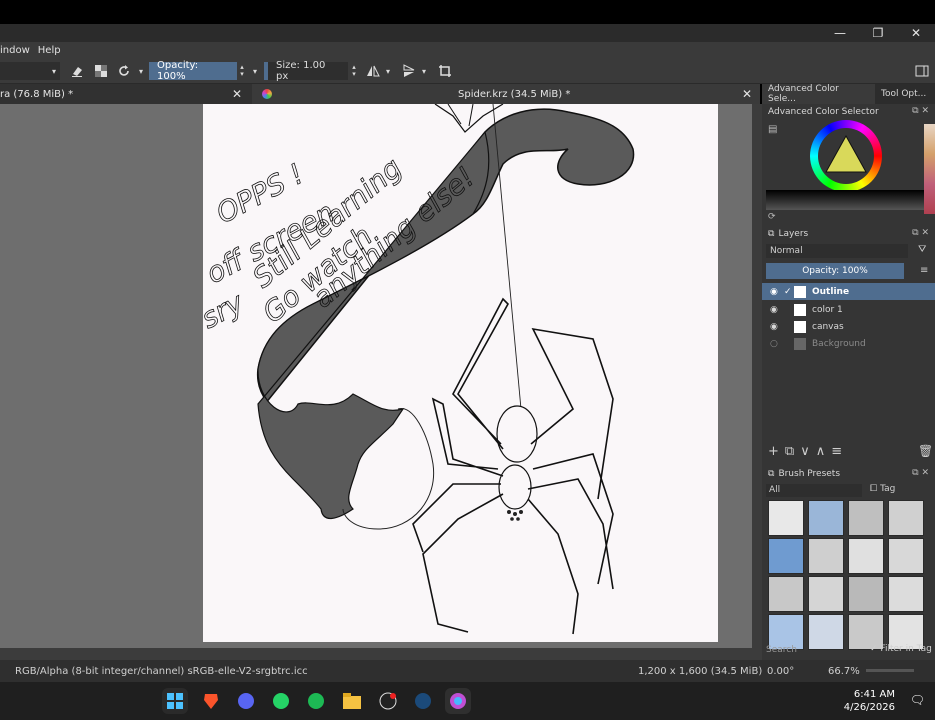 The width and height of the screenshot is (935, 720). What do you see at coordinates (835, 271) in the screenshot?
I see `layer-opacity-slider: Opacity: 100%` at bounding box center [835, 271].